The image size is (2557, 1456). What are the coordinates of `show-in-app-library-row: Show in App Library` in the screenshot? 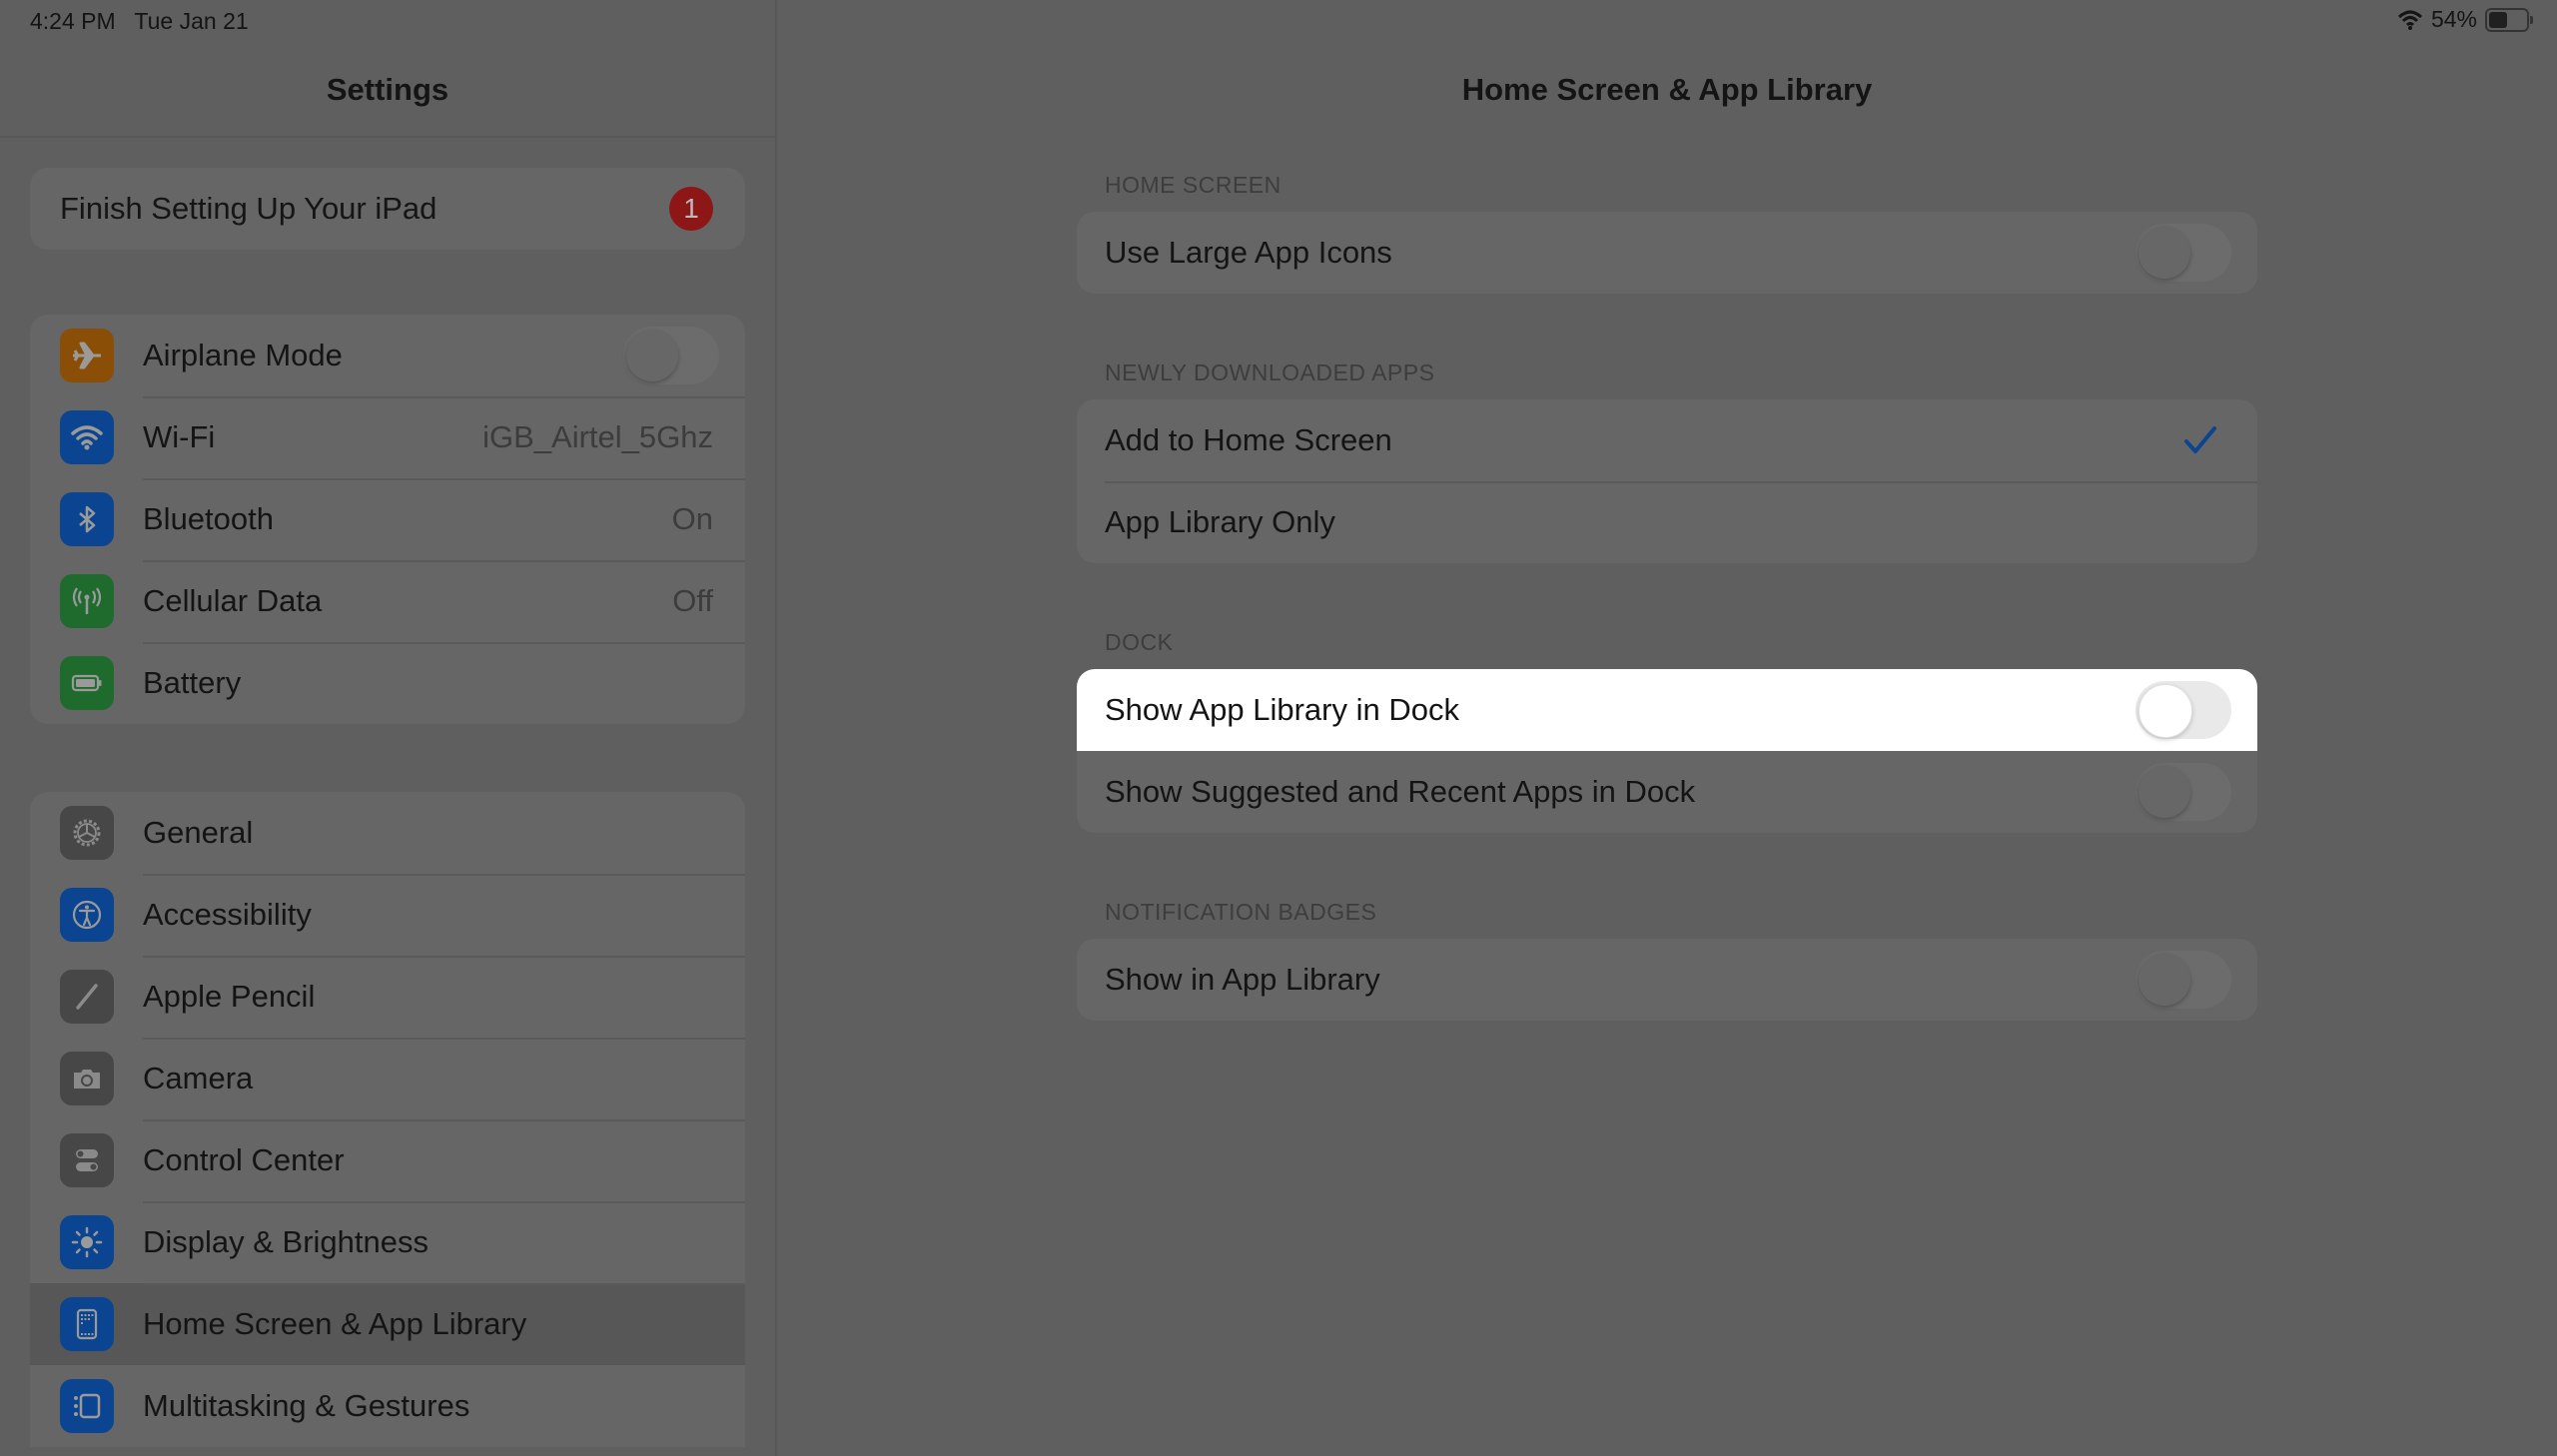 It's located at (1667, 980).